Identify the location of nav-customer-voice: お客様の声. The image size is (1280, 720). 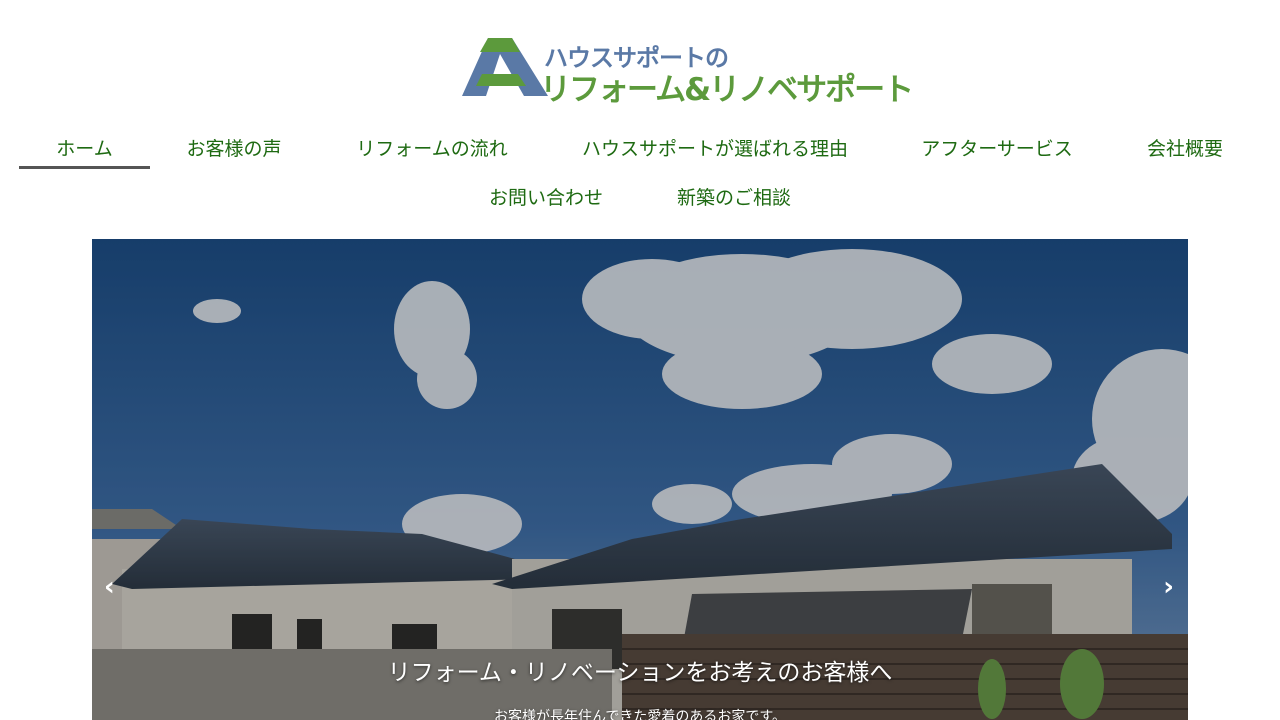
(234, 147).